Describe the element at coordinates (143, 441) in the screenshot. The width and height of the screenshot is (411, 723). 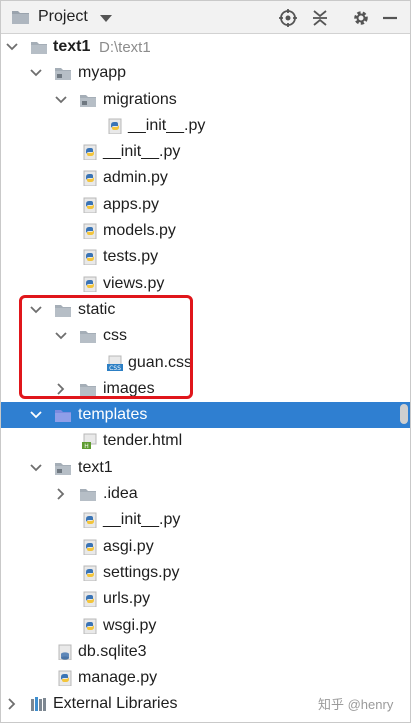
I see `tree-node-label: tender.html` at that location.